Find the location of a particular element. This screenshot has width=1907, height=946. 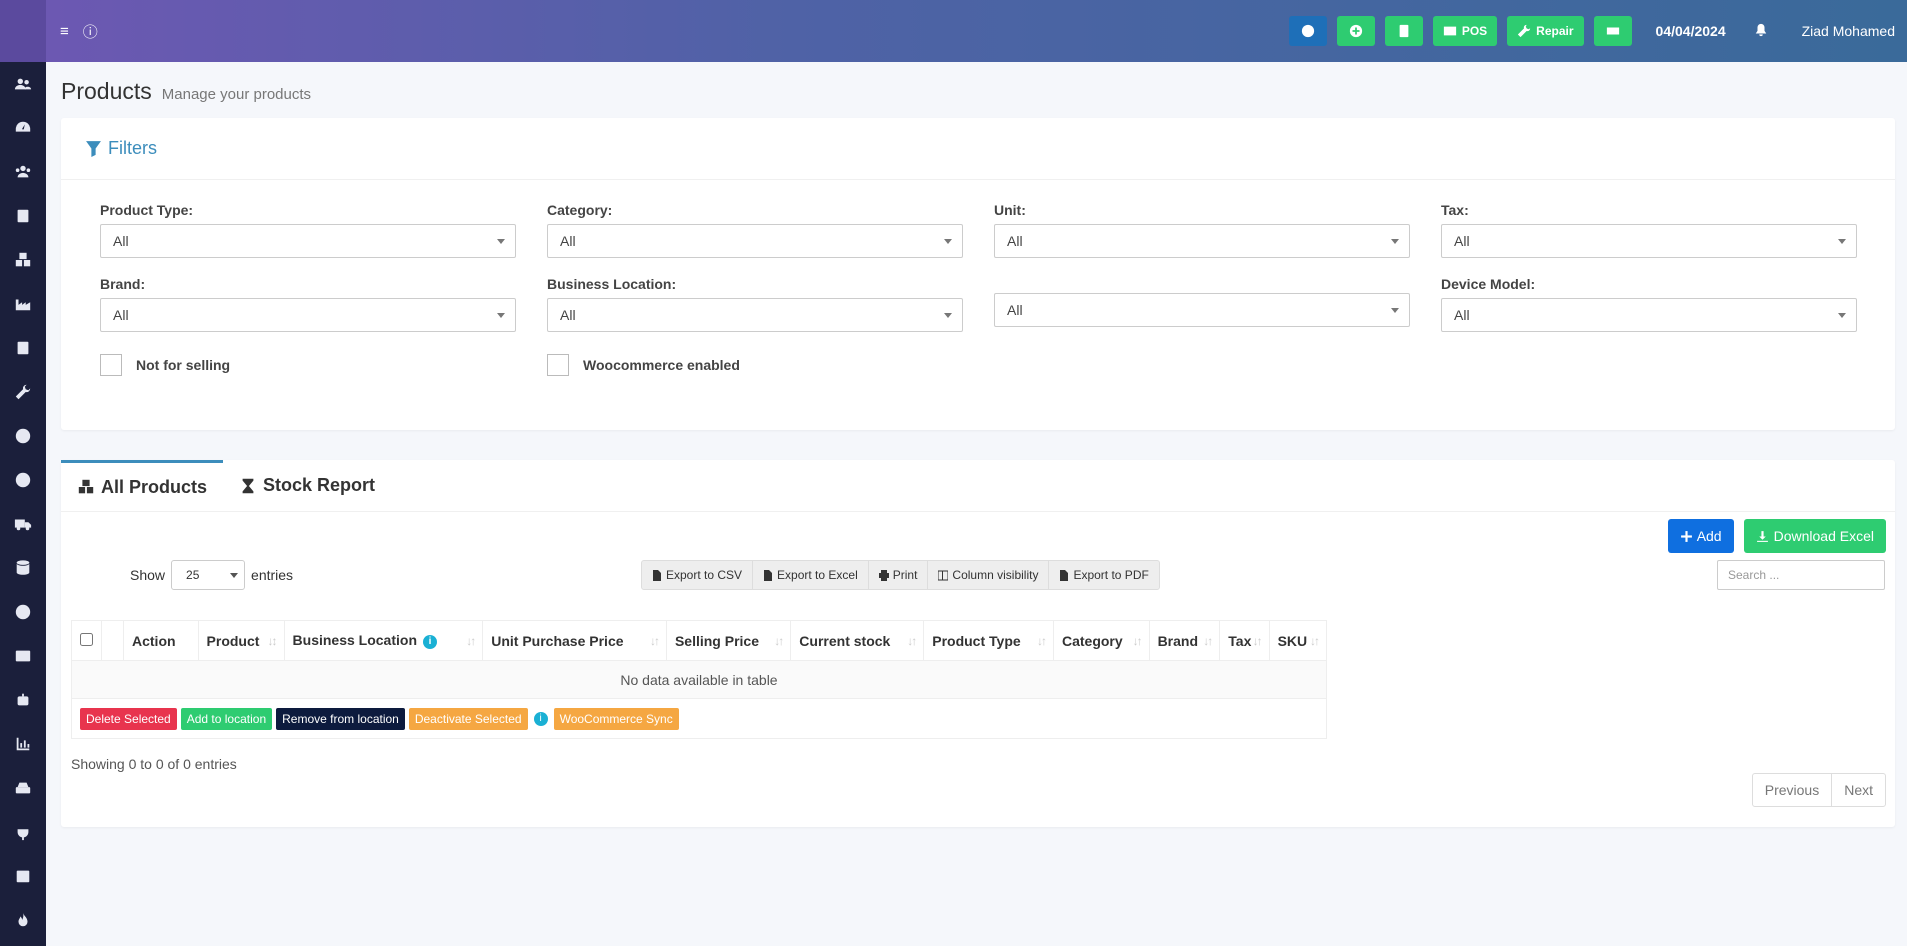

entries-label: entries is located at coordinates (272, 575).